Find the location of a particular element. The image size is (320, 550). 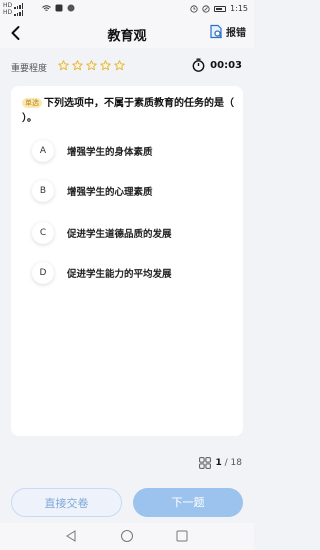

option-letter: C is located at coordinates (43, 233).